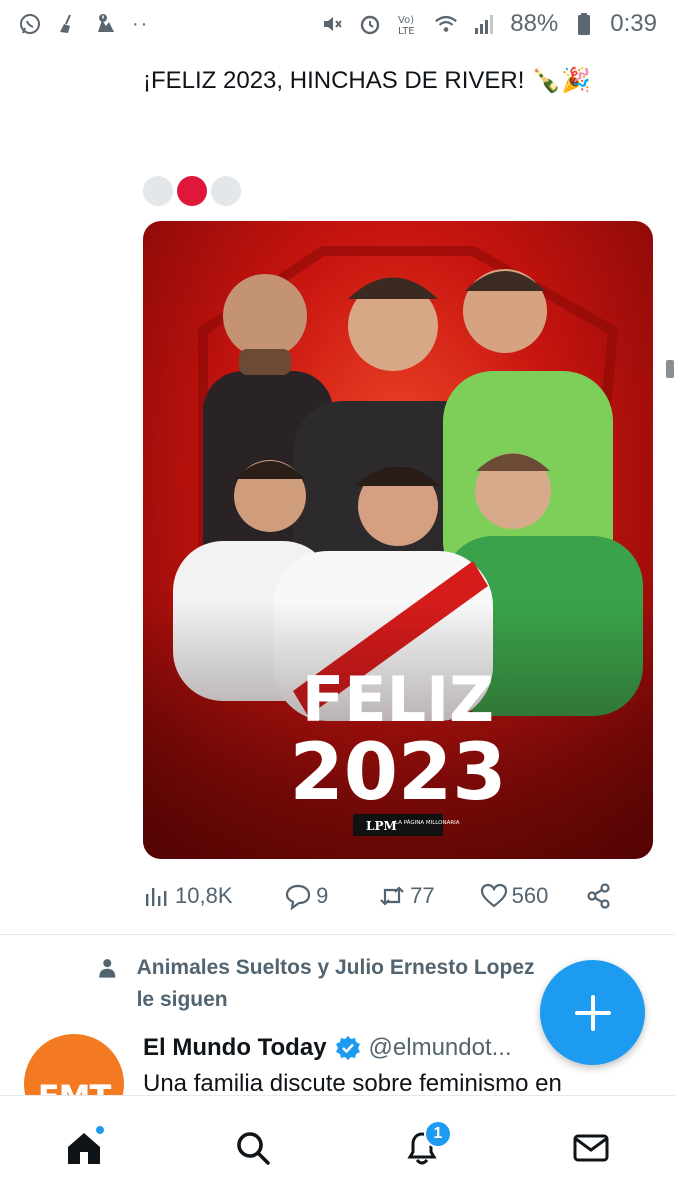 The height and width of the screenshot is (1200, 675). I want to click on battery-percent: 88%, so click(534, 23).